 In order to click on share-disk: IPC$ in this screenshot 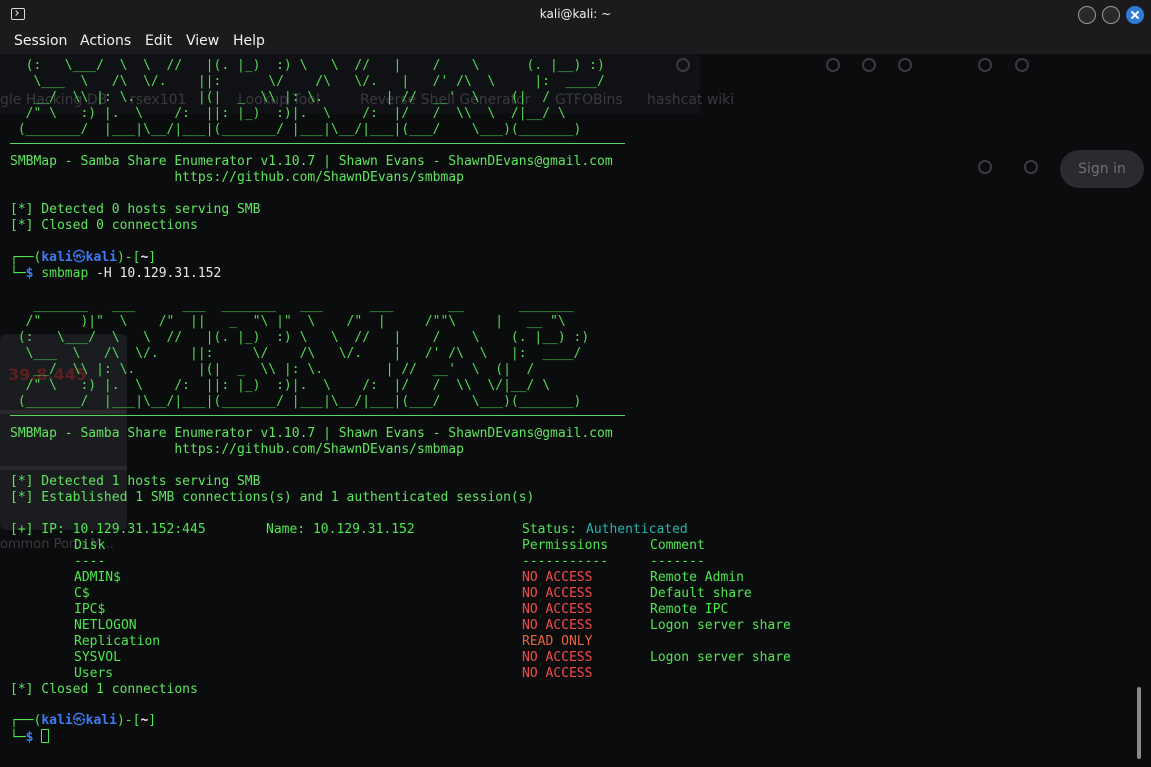, I will do `click(90, 609)`.